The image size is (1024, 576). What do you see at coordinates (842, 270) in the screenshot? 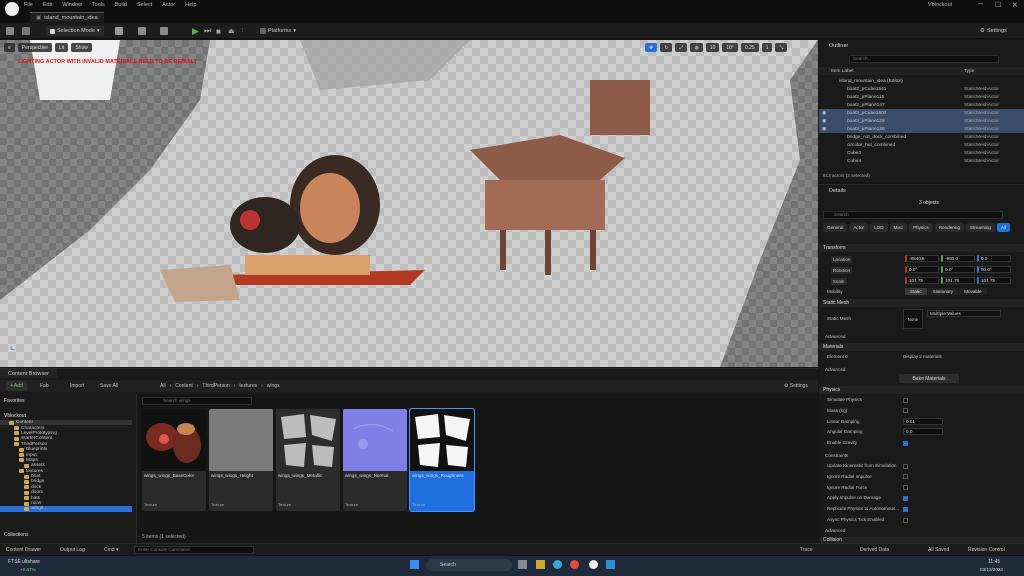
I see `rotation-label: Rotation` at bounding box center [842, 270].